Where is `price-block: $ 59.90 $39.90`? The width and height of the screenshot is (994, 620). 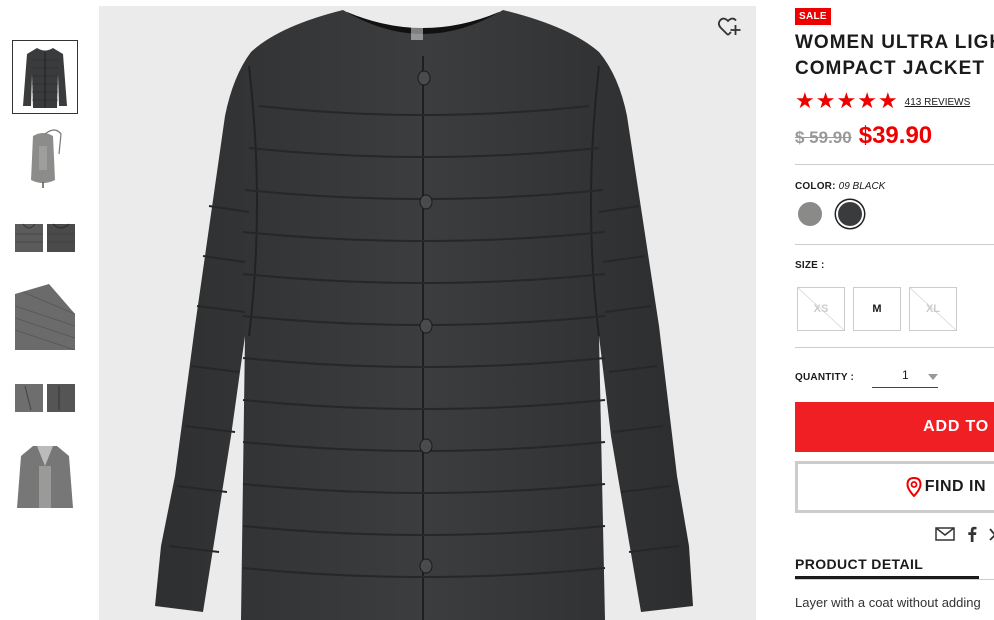 price-block: $ 59.90 $39.90 is located at coordinates (894, 136).